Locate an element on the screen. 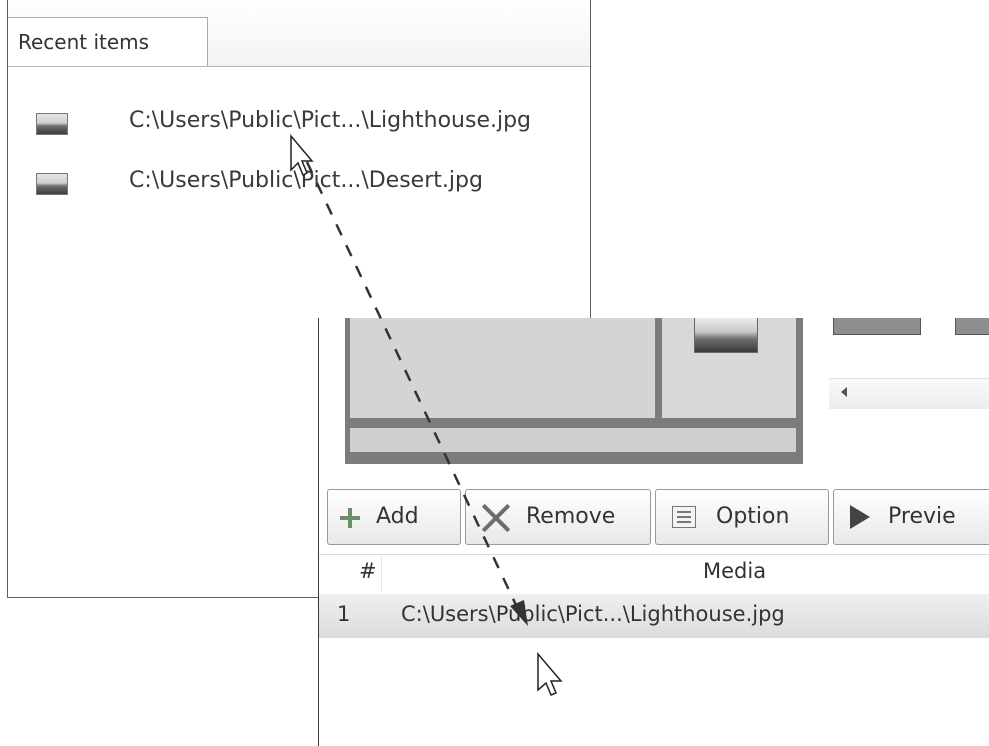 The width and height of the screenshot is (989, 746). scroll-left-arrow-icon is located at coordinates (844, 392).